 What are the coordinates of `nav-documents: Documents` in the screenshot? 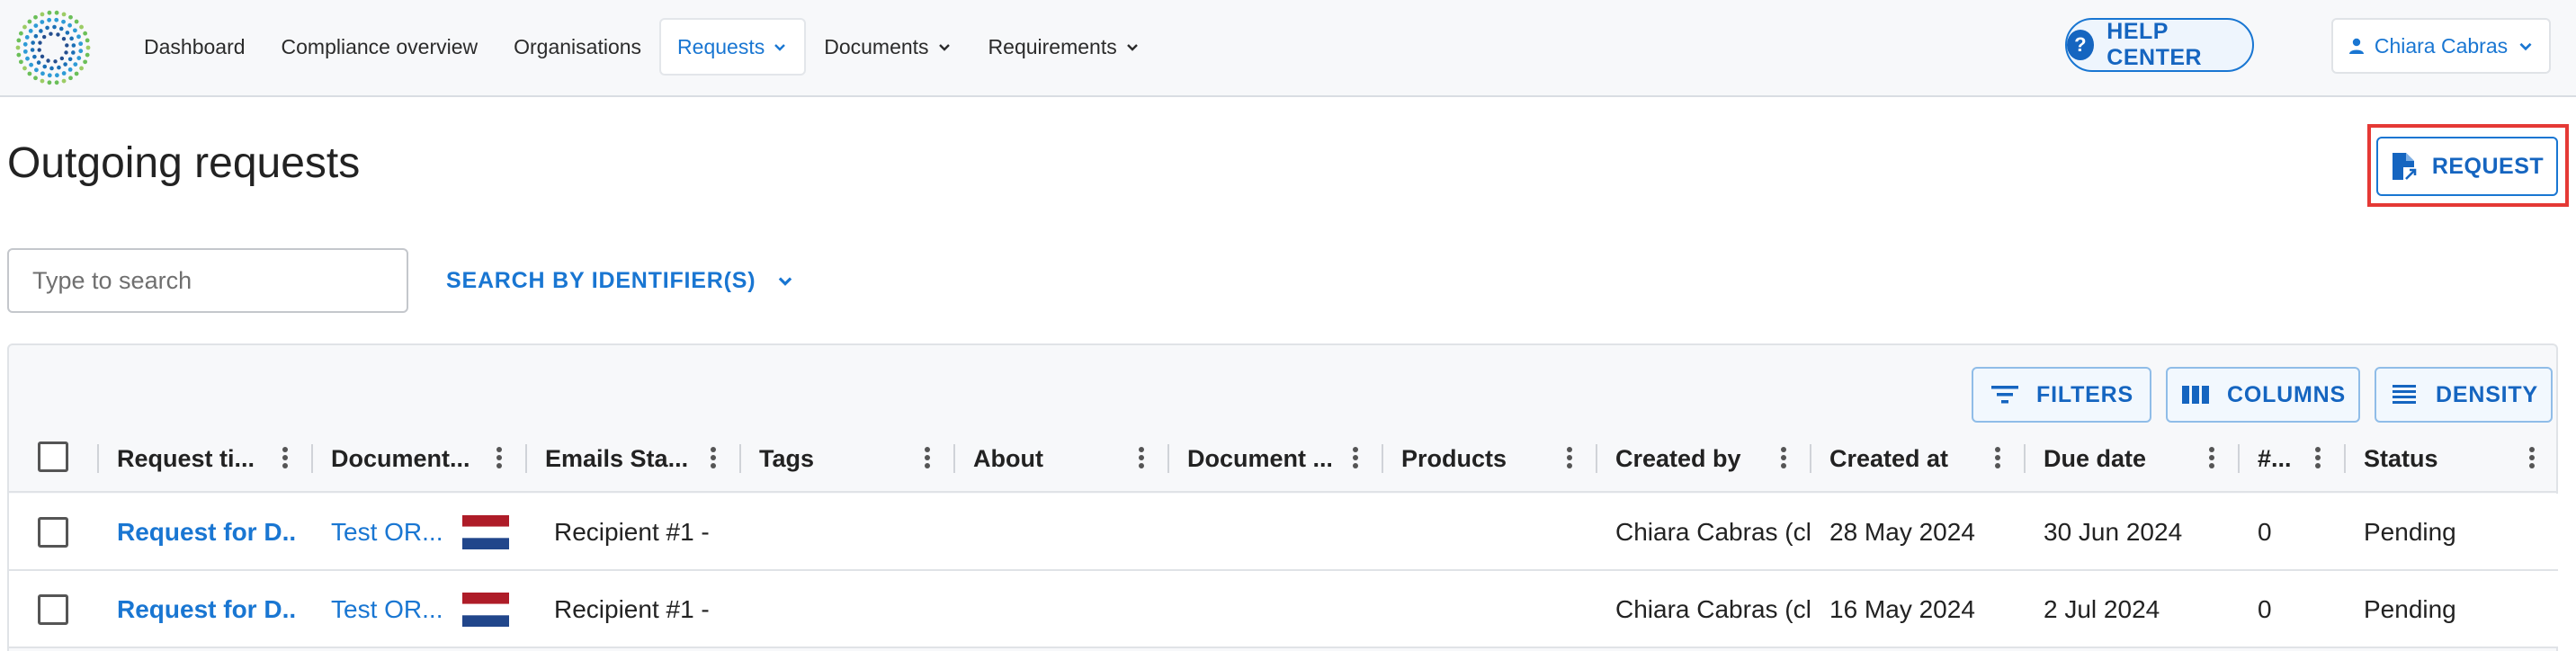 It's located at (888, 47).